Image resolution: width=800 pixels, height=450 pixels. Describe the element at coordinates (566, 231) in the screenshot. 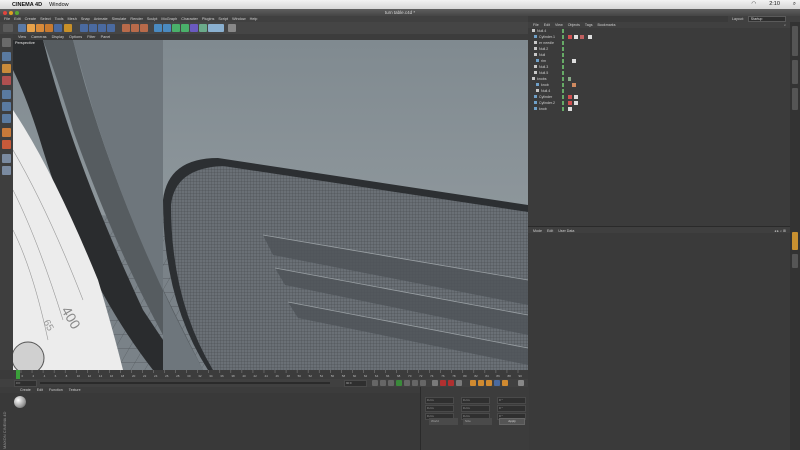

I see `attr-menu-userdata: User Data` at that location.